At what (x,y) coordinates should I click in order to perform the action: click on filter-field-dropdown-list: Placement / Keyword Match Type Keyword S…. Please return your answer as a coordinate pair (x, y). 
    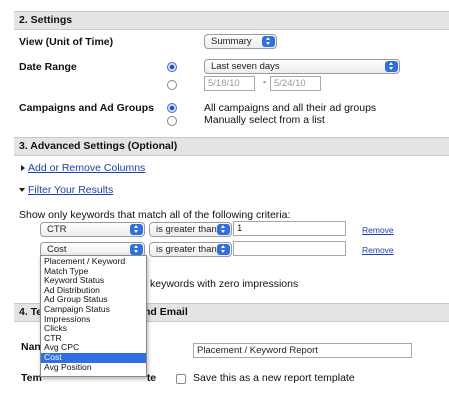
    Looking at the image, I should click on (93, 316).